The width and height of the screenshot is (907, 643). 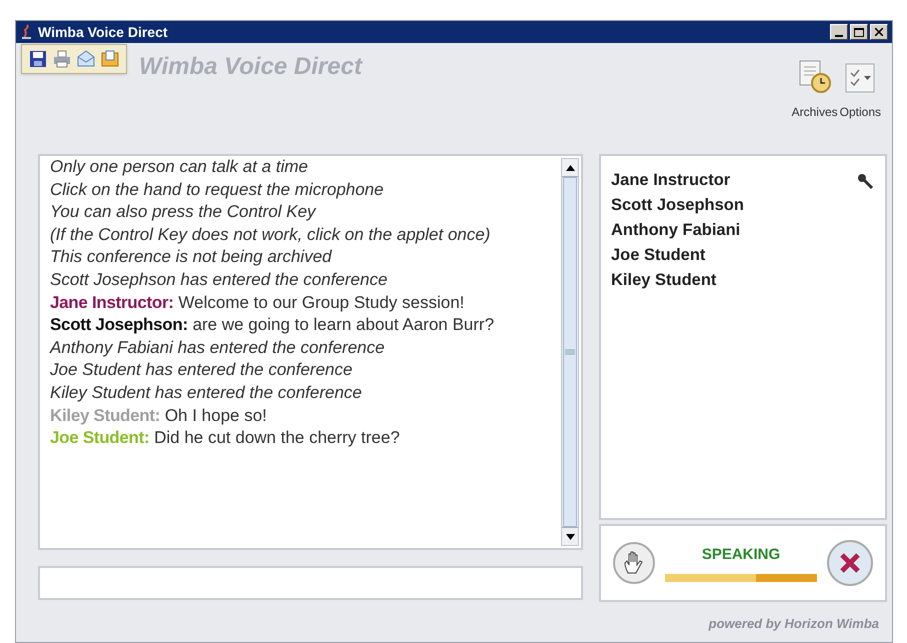 I want to click on participant-name: Jane Instructor, so click(x=670, y=180).